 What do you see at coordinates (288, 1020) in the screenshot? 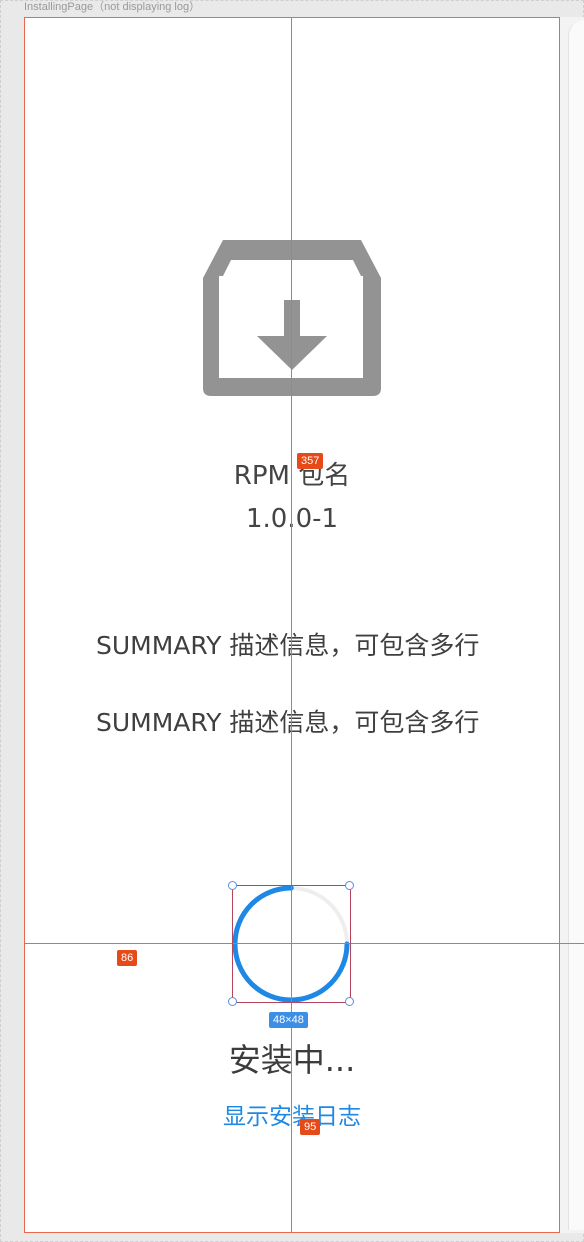
I see `size-badge: 48×48` at bounding box center [288, 1020].